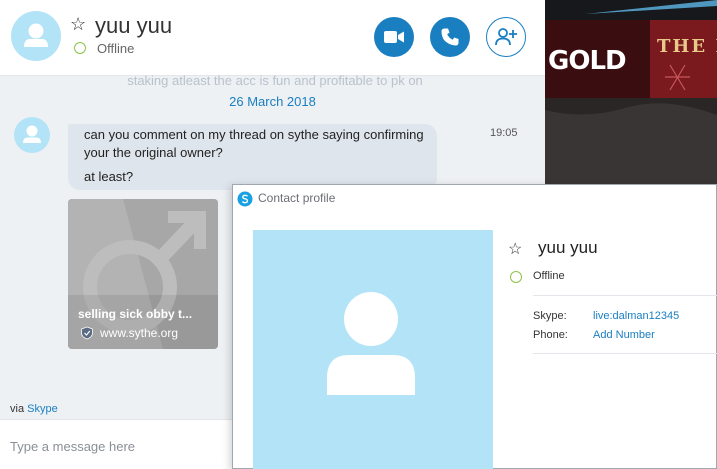  Describe the element at coordinates (245, 199) in the screenshot. I see `skype-logo-icon` at that location.